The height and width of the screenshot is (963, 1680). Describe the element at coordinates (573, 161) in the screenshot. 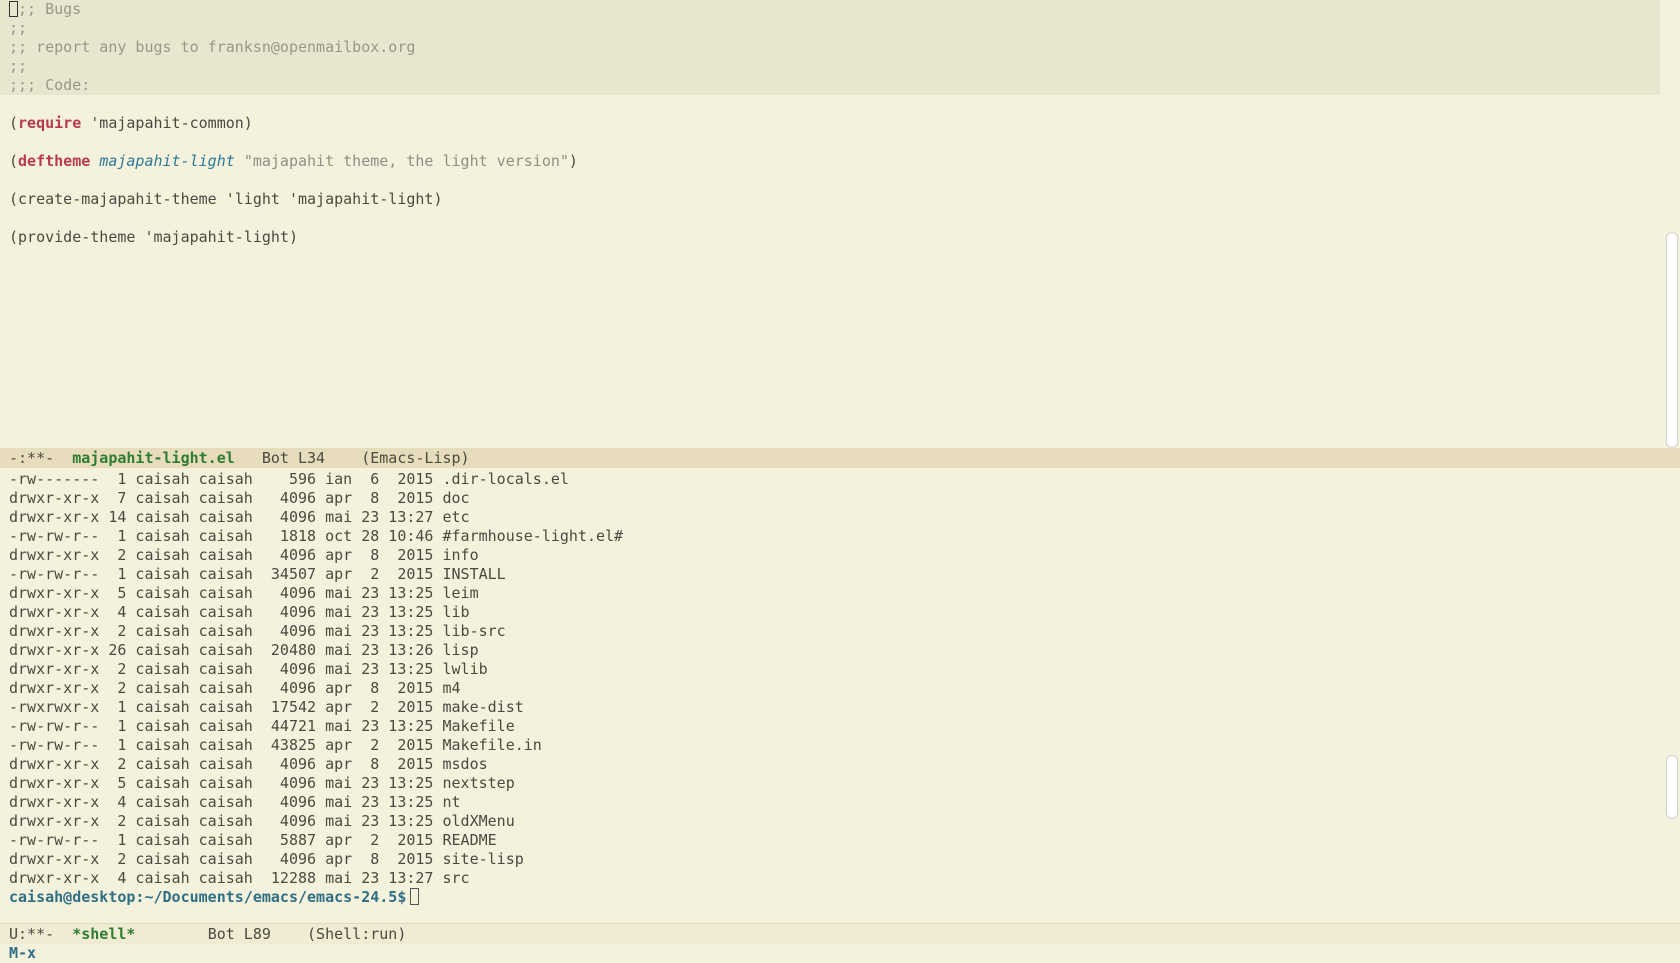

I see `paren: )` at that location.